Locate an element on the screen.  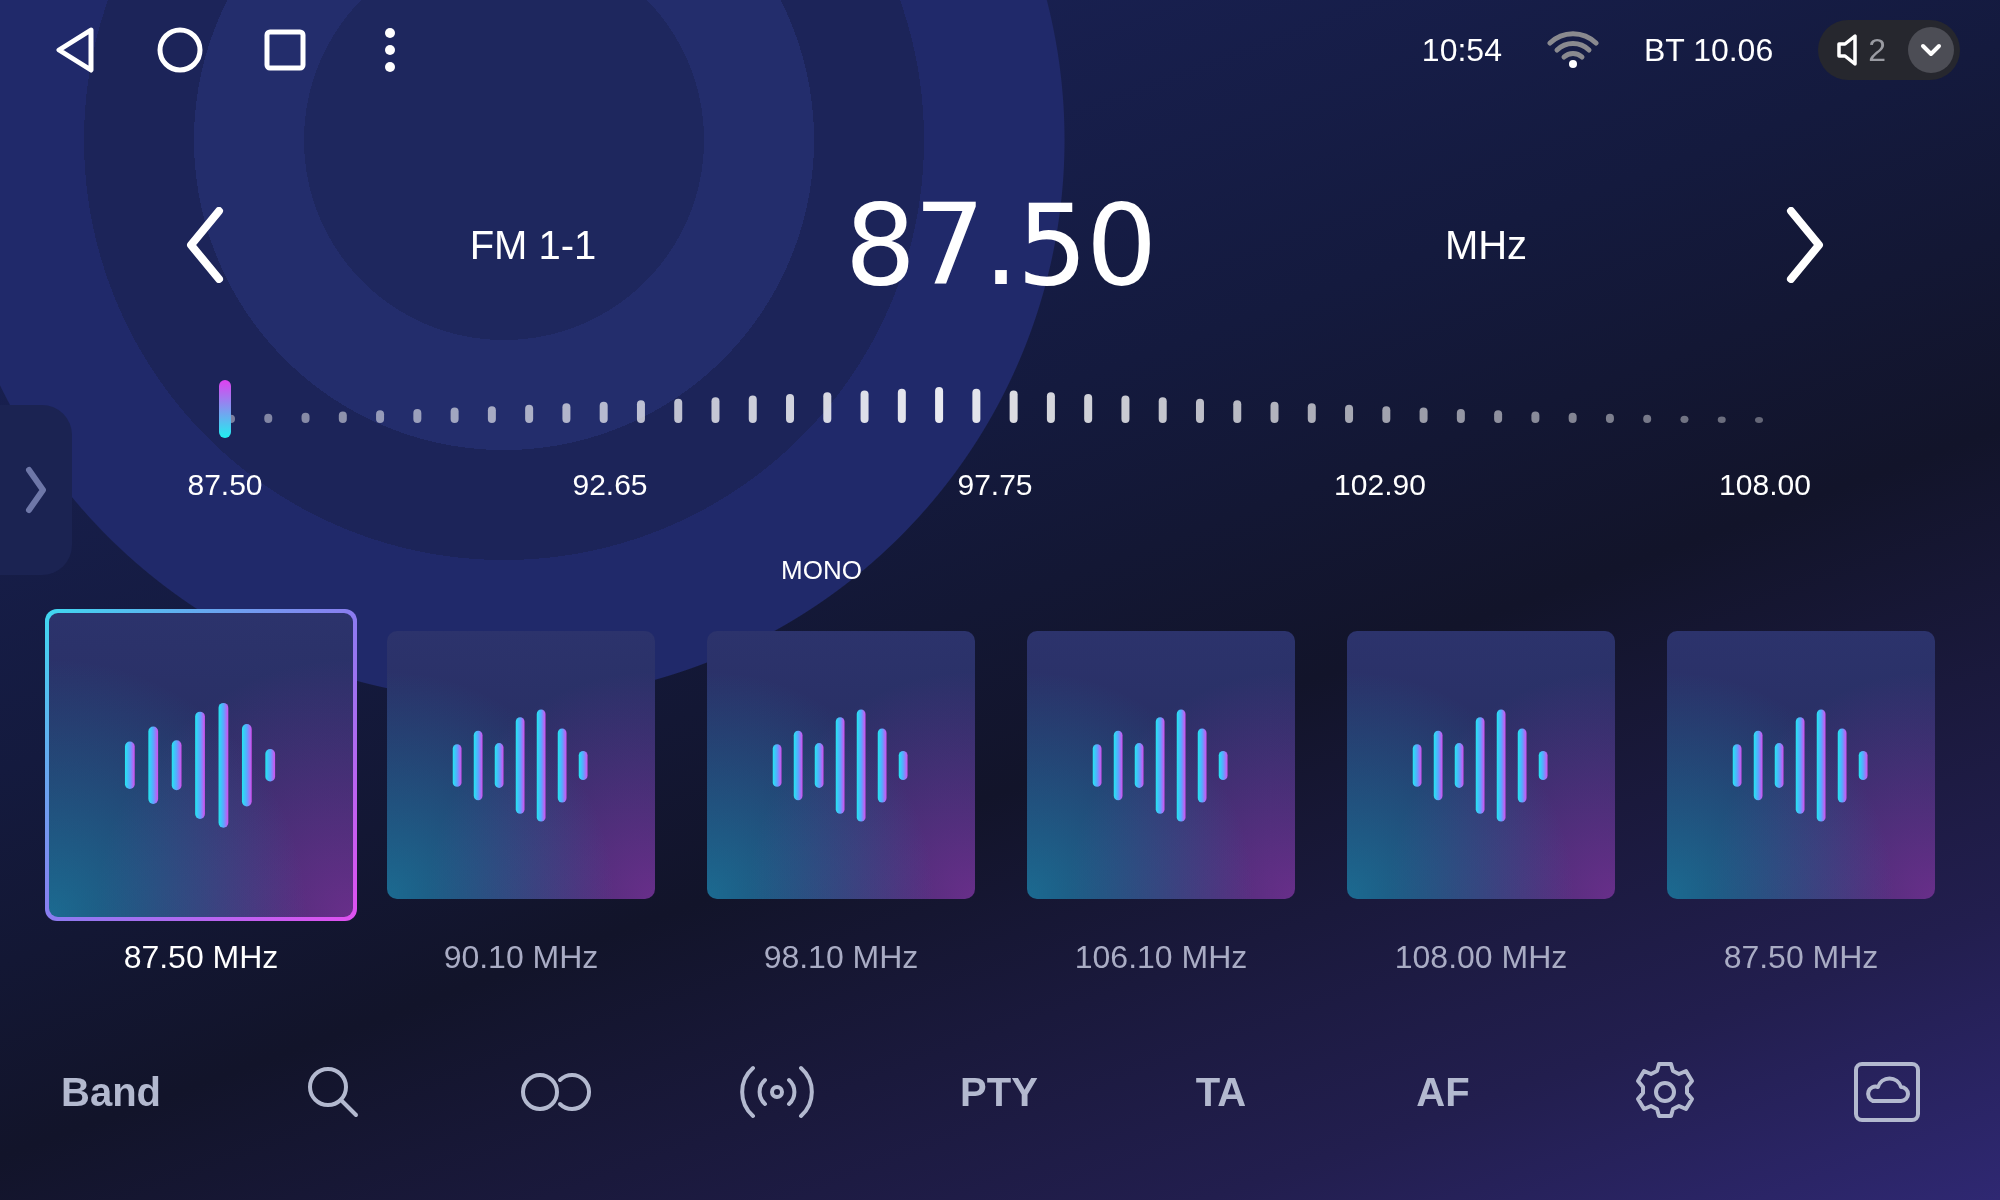
volume-pill: 2 is located at coordinates (1889, 50).